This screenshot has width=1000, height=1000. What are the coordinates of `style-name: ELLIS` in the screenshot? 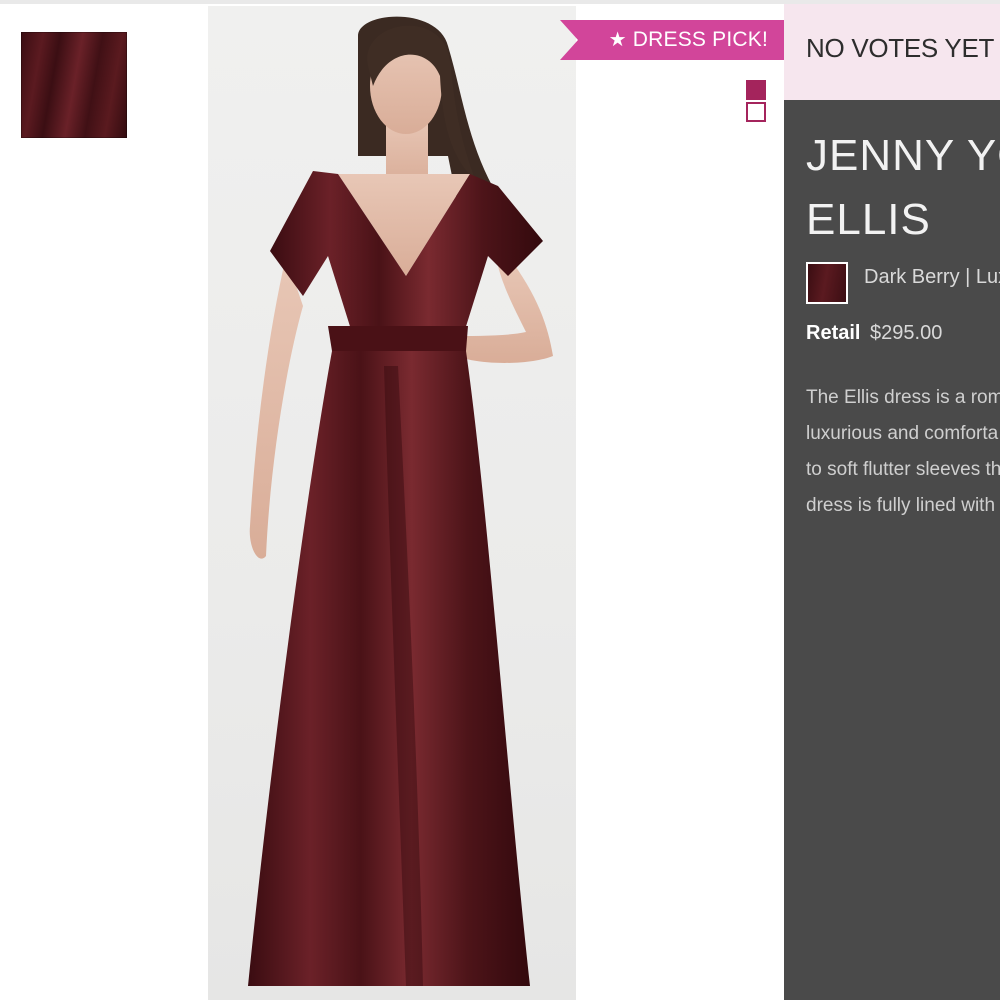 It's located at (868, 219).